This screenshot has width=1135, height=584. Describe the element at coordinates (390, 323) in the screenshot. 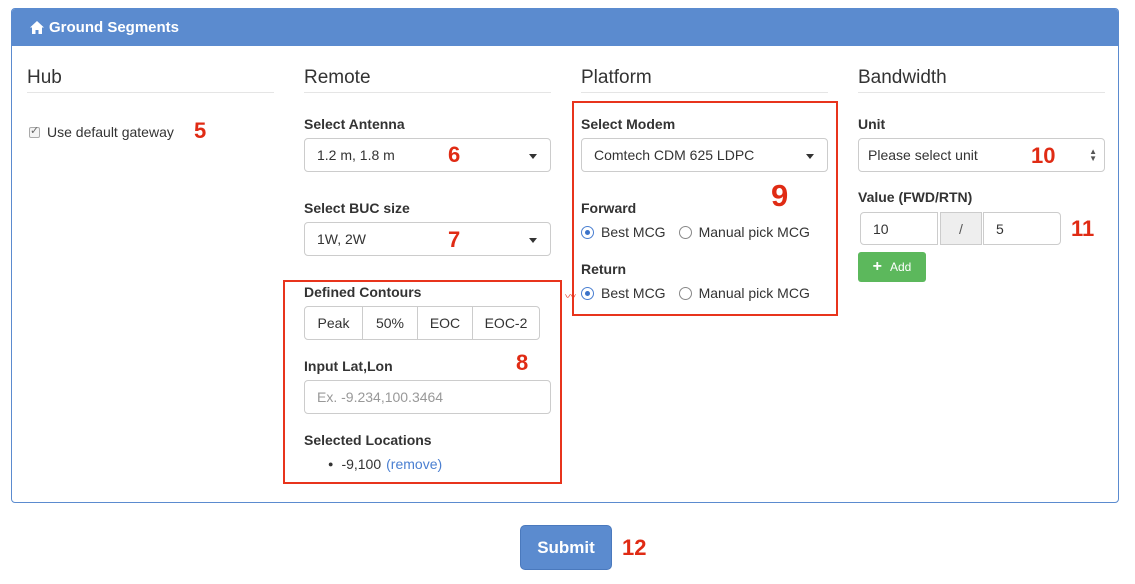

I see `contour-50-button: 50%` at that location.